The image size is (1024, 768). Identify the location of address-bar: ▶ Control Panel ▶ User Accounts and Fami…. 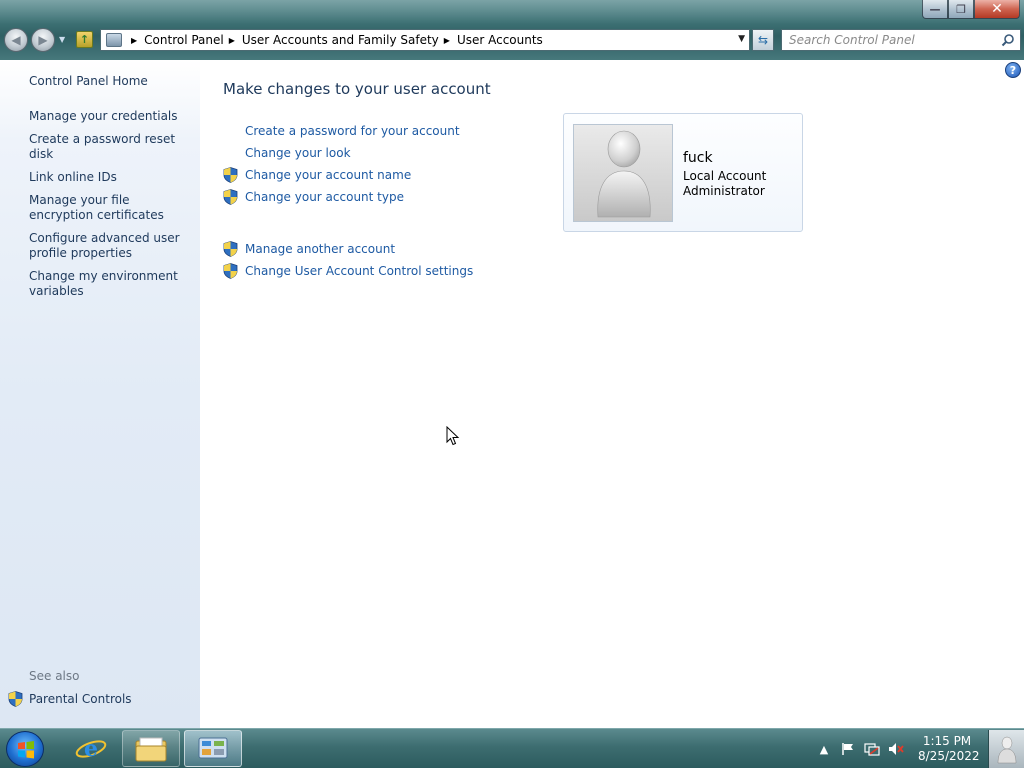
(425, 40).